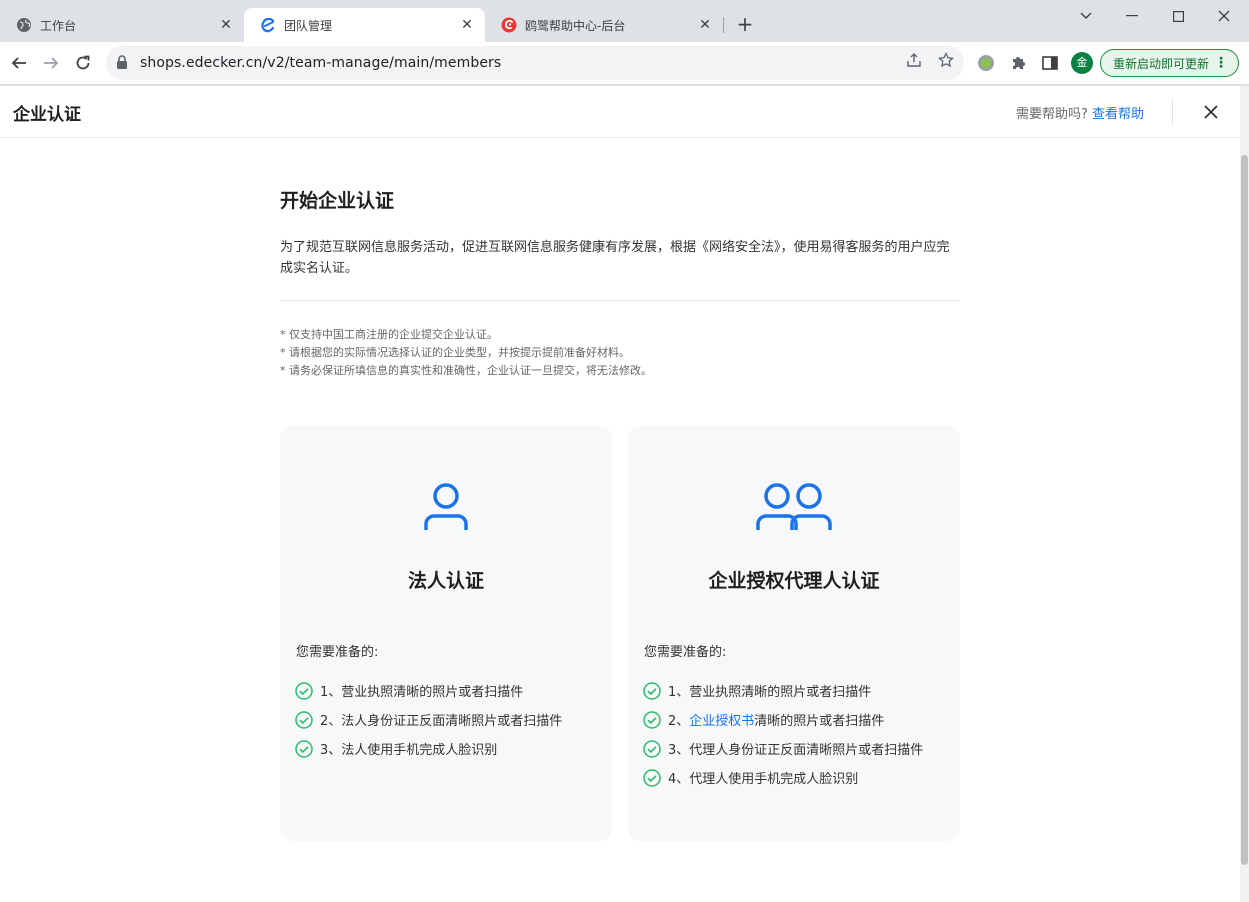 This screenshot has width=1249, height=902. Describe the element at coordinates (1172, 112) in the screenshot. I see `header-divider` at that location.